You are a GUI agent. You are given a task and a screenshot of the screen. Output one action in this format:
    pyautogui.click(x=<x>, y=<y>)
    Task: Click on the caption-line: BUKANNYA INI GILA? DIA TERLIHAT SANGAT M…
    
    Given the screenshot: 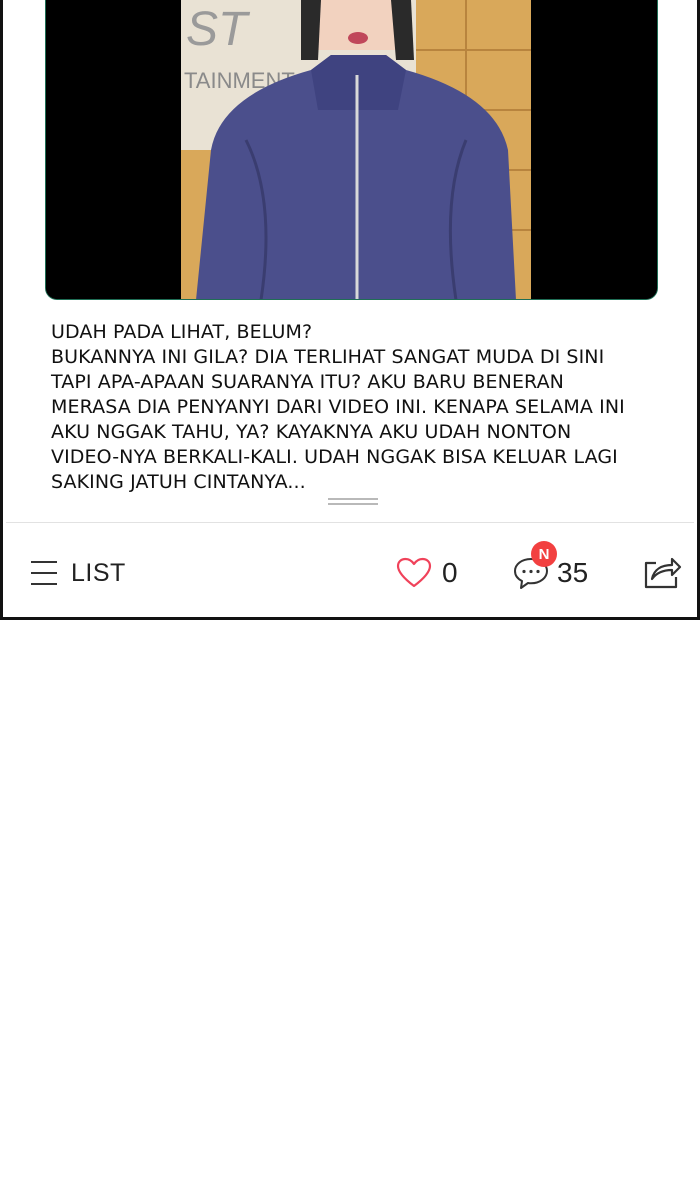 What is the action you would take?
    pyautogui.click(x=328, y=357)
    